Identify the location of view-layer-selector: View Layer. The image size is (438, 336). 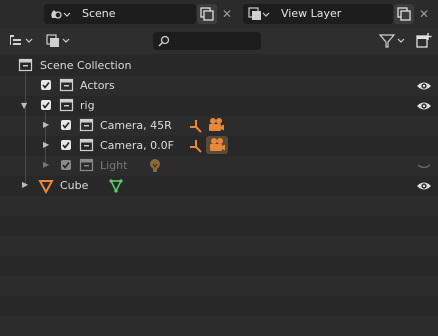
(318, 14).